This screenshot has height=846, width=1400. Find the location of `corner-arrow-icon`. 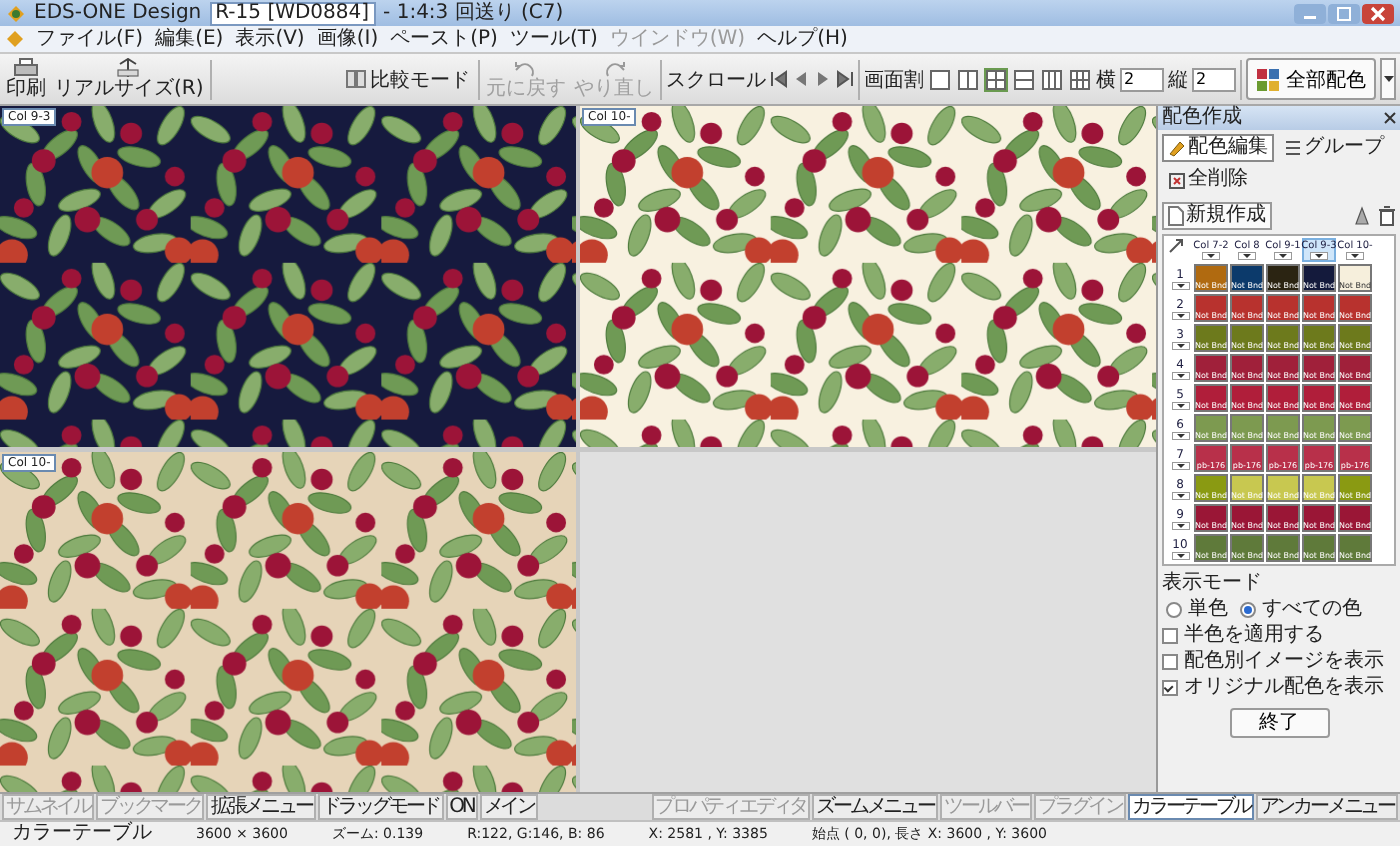

corner-arrow-icon is located at coordinates (1176, 246).